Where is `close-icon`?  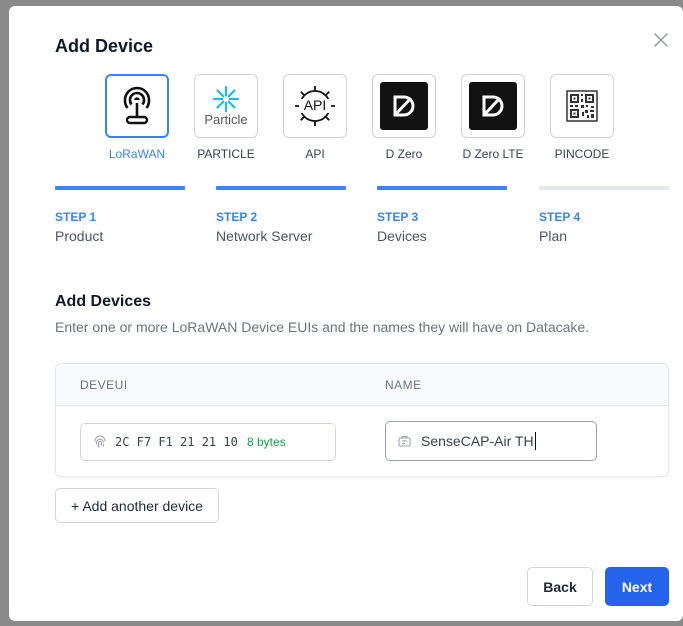 close-icon is located at coordinates (661, 40).